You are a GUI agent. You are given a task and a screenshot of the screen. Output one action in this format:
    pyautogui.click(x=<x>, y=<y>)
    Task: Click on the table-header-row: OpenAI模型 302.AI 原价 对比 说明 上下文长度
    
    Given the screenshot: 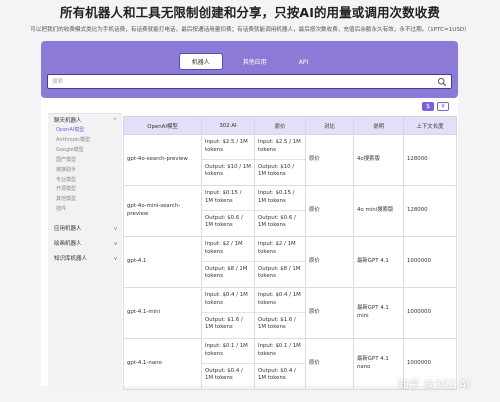 What is the action you would take?
    pyautogui.click(x=290, y=125)
    